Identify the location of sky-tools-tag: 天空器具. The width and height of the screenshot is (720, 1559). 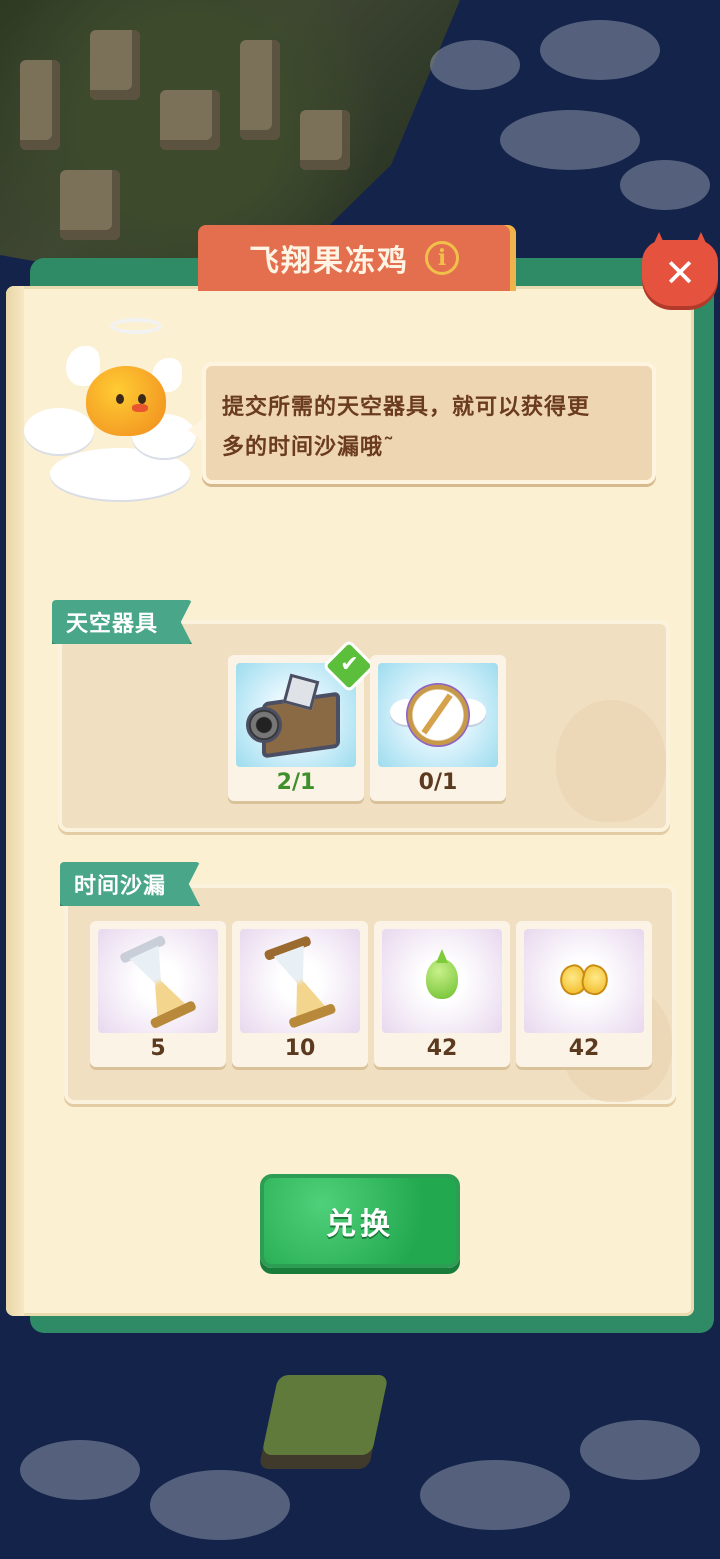
(122, 622).